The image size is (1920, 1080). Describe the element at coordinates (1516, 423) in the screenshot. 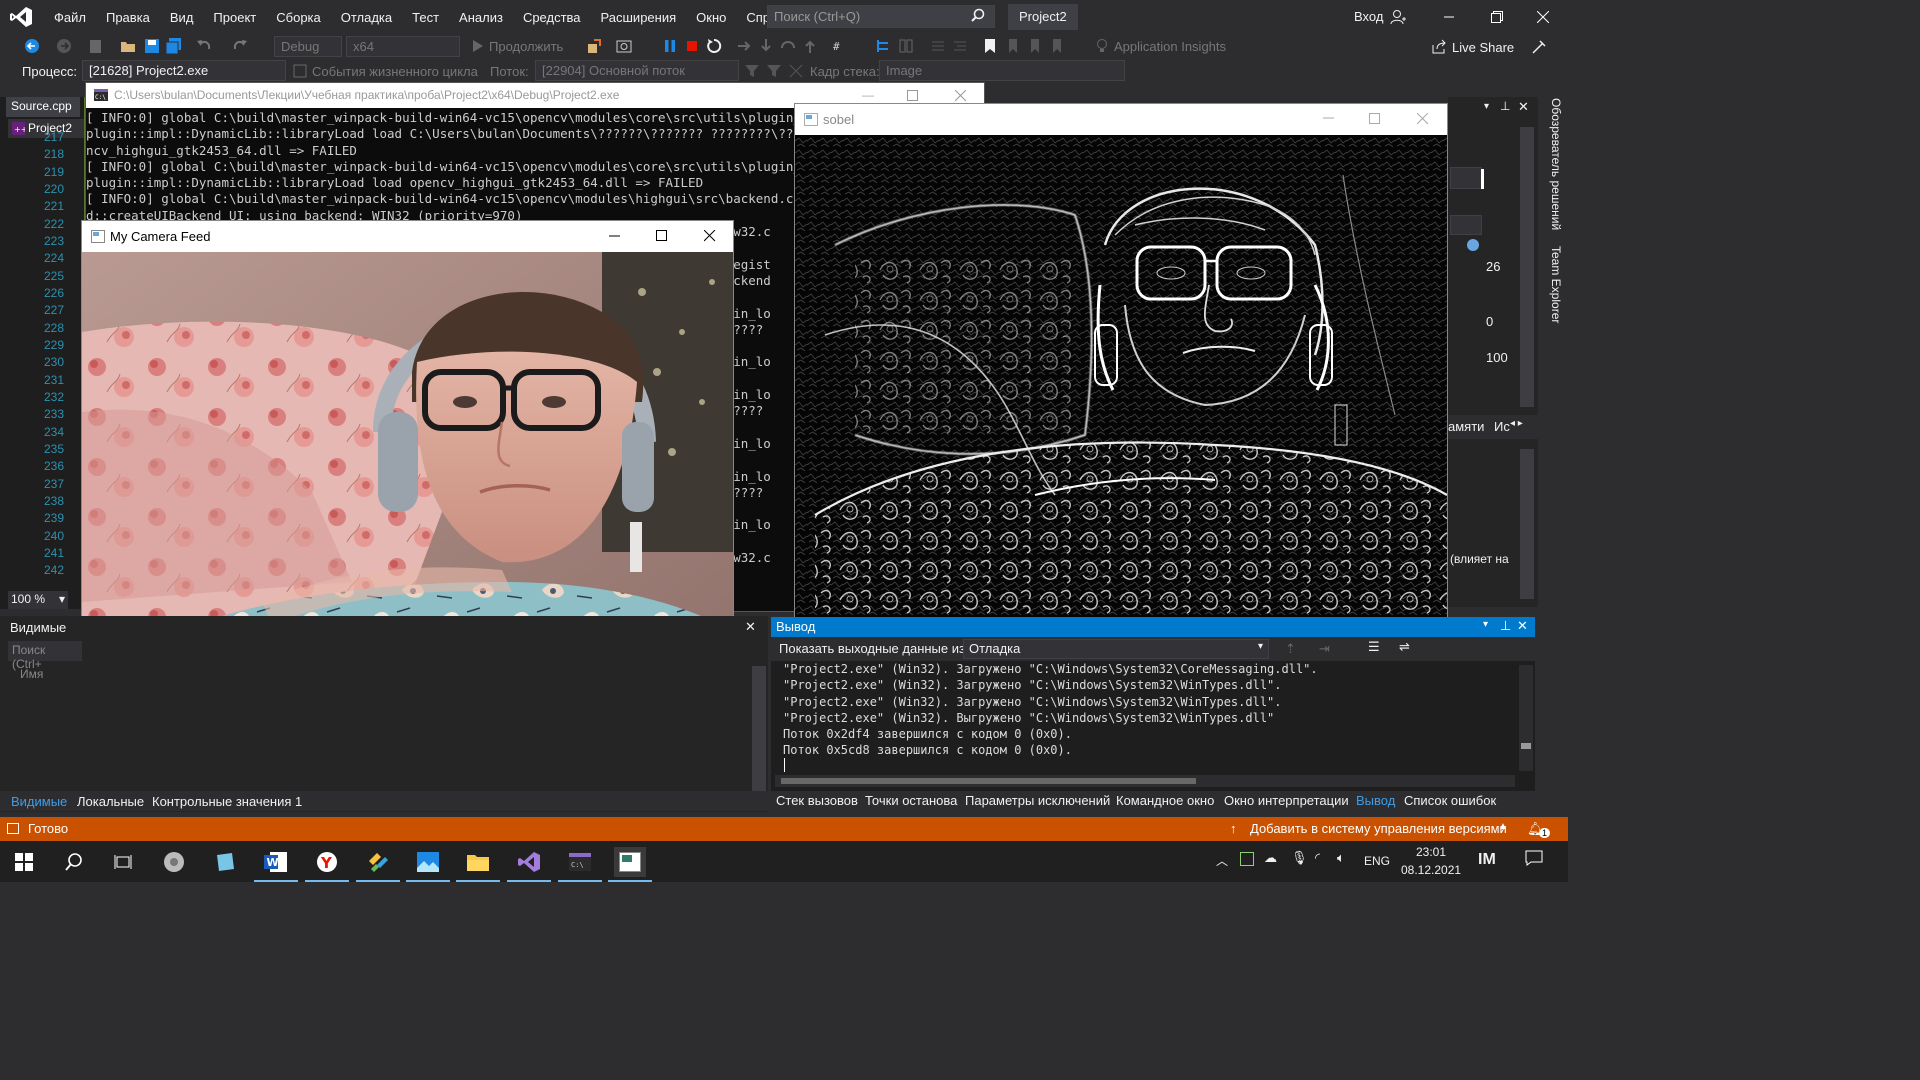

I see `tab-scroll-arrows-icon: ◂ ▸` at that location.